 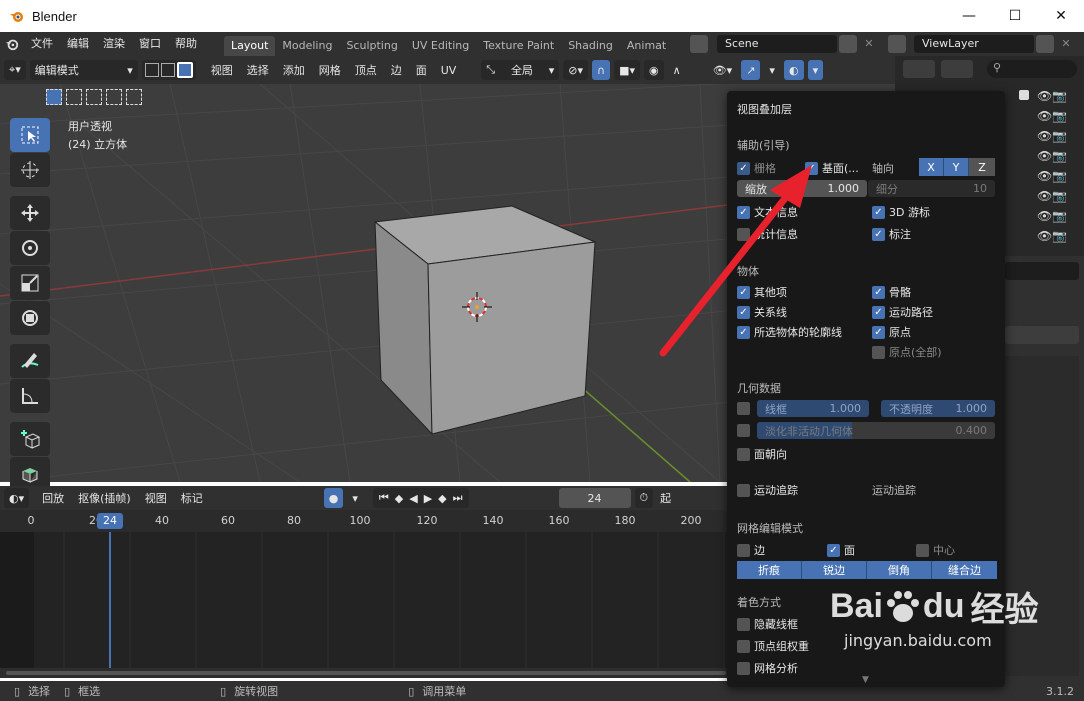 I want to click on watermark-brand: Bai, so click(x=856, y=606).